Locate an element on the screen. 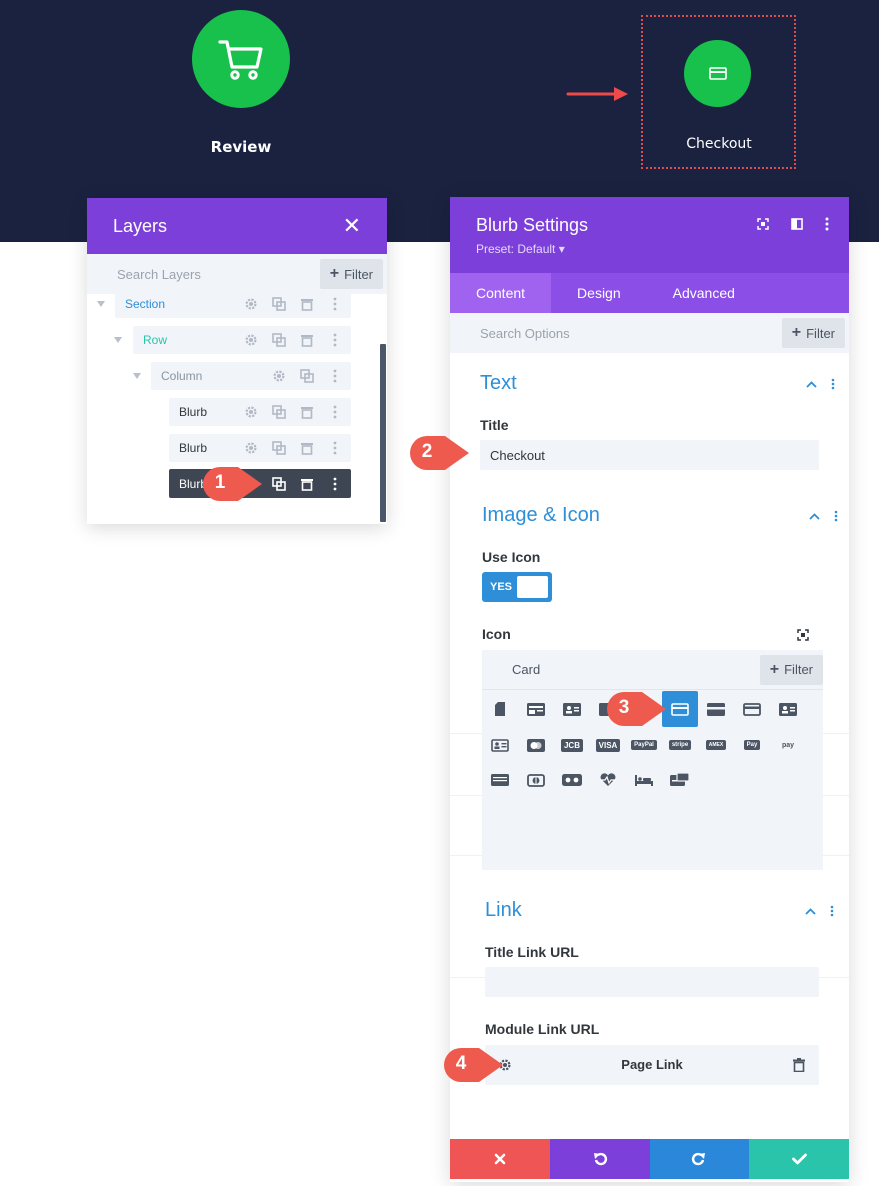 This screenshot has height=1186, width=879. amex-text: AMEX is located at coordinates (716, 745).